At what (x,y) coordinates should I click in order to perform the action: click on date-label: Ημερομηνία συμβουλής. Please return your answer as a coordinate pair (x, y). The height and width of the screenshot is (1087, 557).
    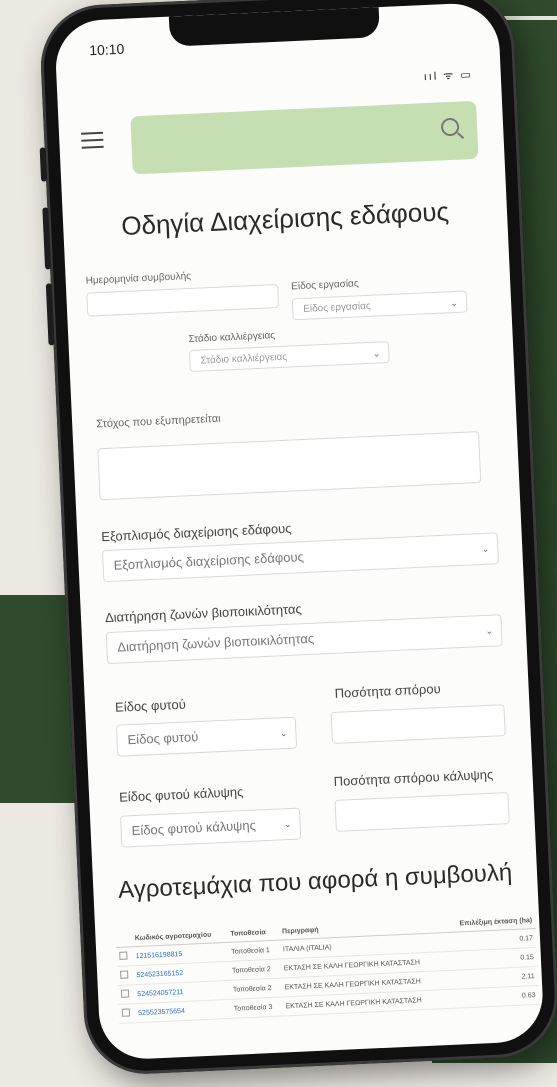
    Looking at the image, I should click on (138, 278).